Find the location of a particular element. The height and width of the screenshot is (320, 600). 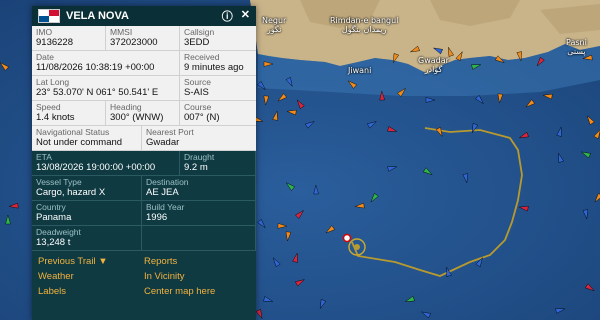

destination-label: Destination is located at coordinates (167, 182).